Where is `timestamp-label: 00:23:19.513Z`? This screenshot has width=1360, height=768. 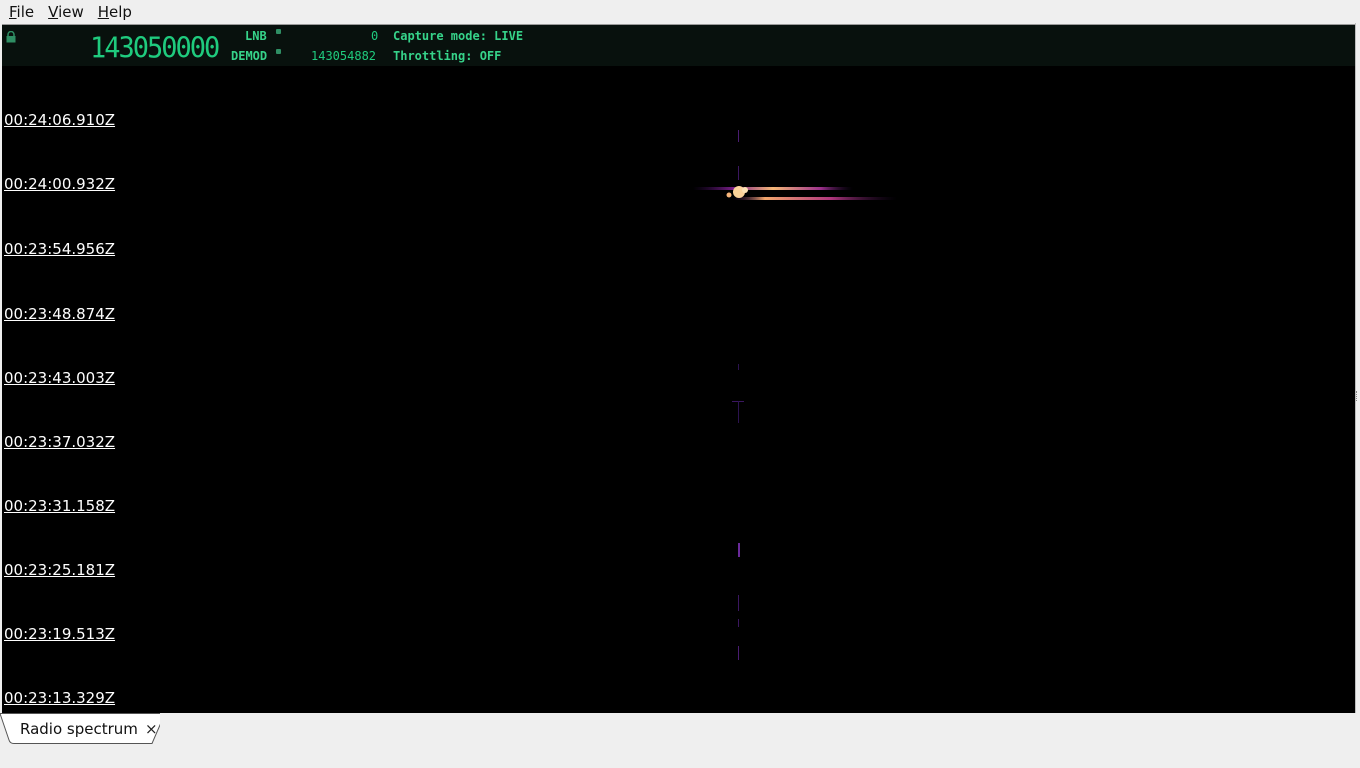
timestamp-label: 00:23:19.513Z is located at coordinates (59, 634).